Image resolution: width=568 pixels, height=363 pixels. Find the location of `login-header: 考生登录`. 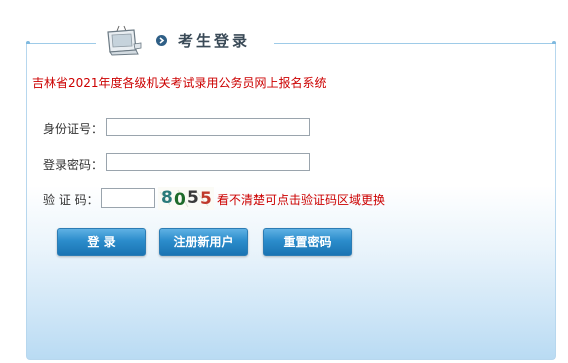

login-header: 考生登录 is located at coordinates (185, 40).